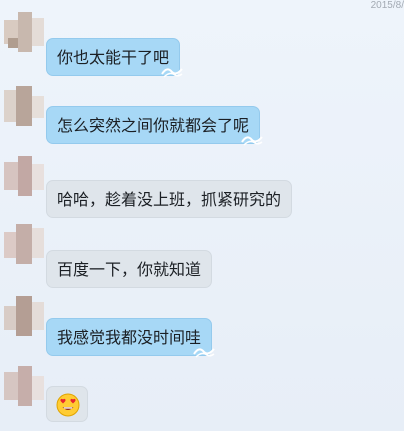 This screenshot has width=404, height=431. I want to click on message-bubble, so click(67, 404).